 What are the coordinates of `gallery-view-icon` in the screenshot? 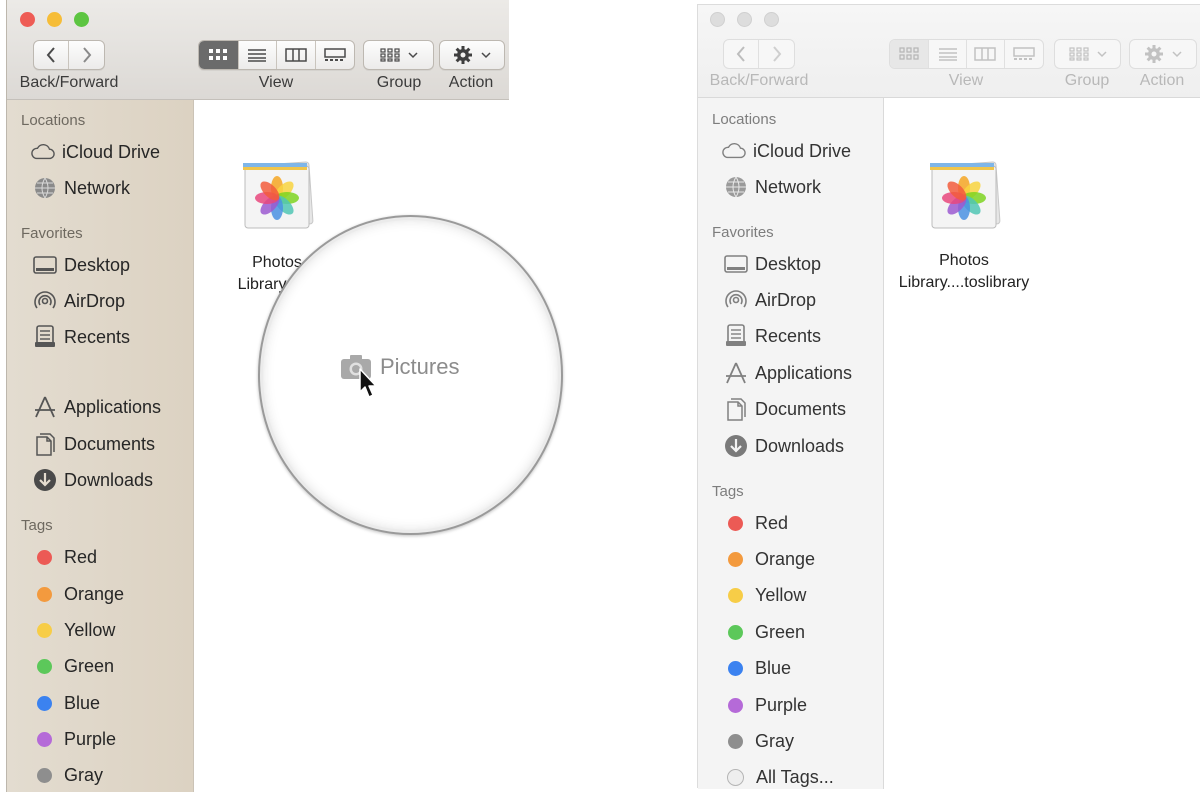 It's located at (335, 54).